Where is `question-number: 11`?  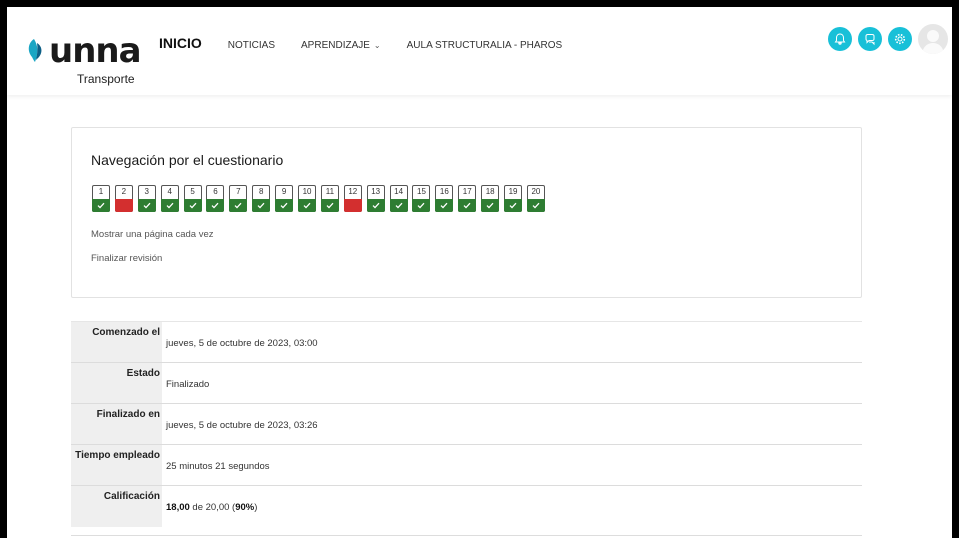 question-number: 11 is located at coordinates (330, 191).